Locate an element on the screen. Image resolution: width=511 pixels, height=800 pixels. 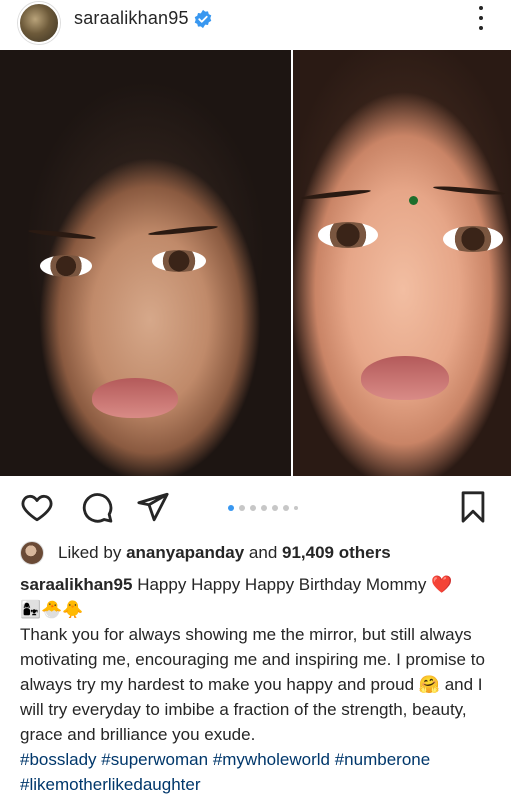
likes-middle: and is located at coordinates (263, 552).